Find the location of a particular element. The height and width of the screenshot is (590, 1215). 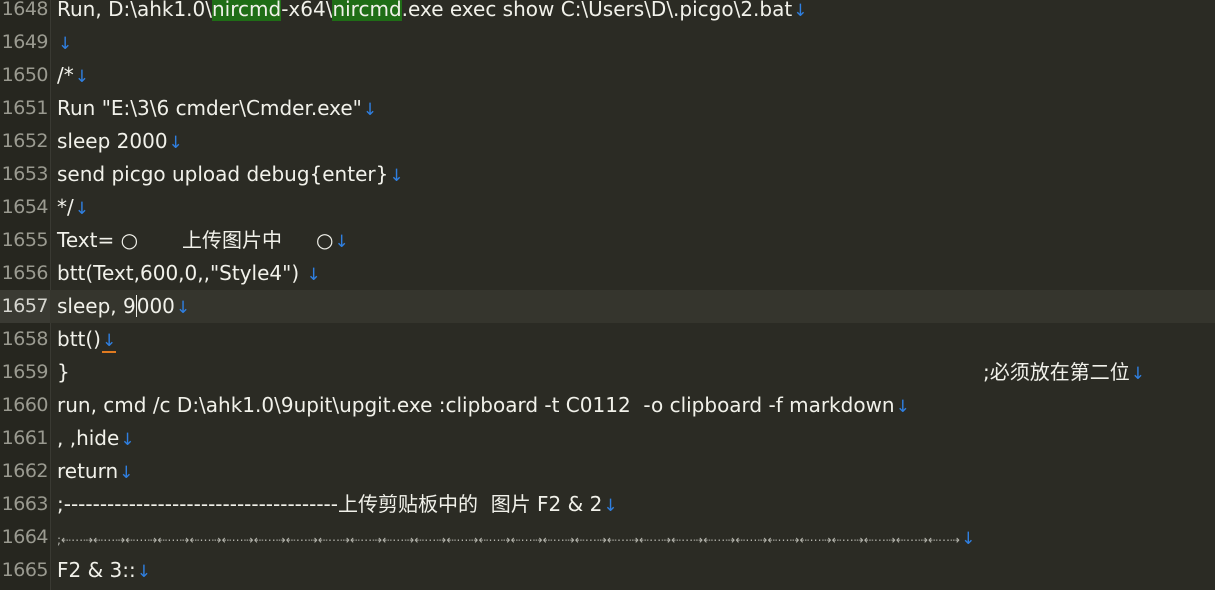

line-number: 1662 is located at coordinates (25, 471).